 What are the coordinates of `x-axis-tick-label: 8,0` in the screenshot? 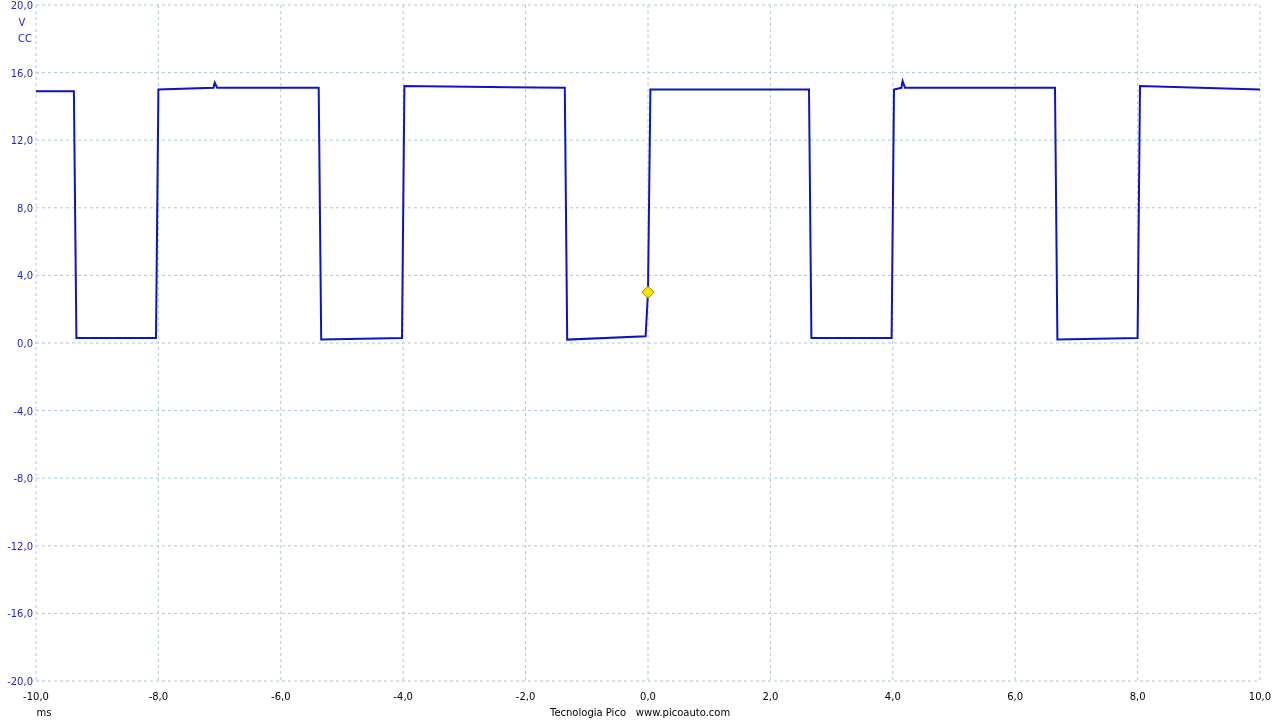 It's located at (1137, 696).